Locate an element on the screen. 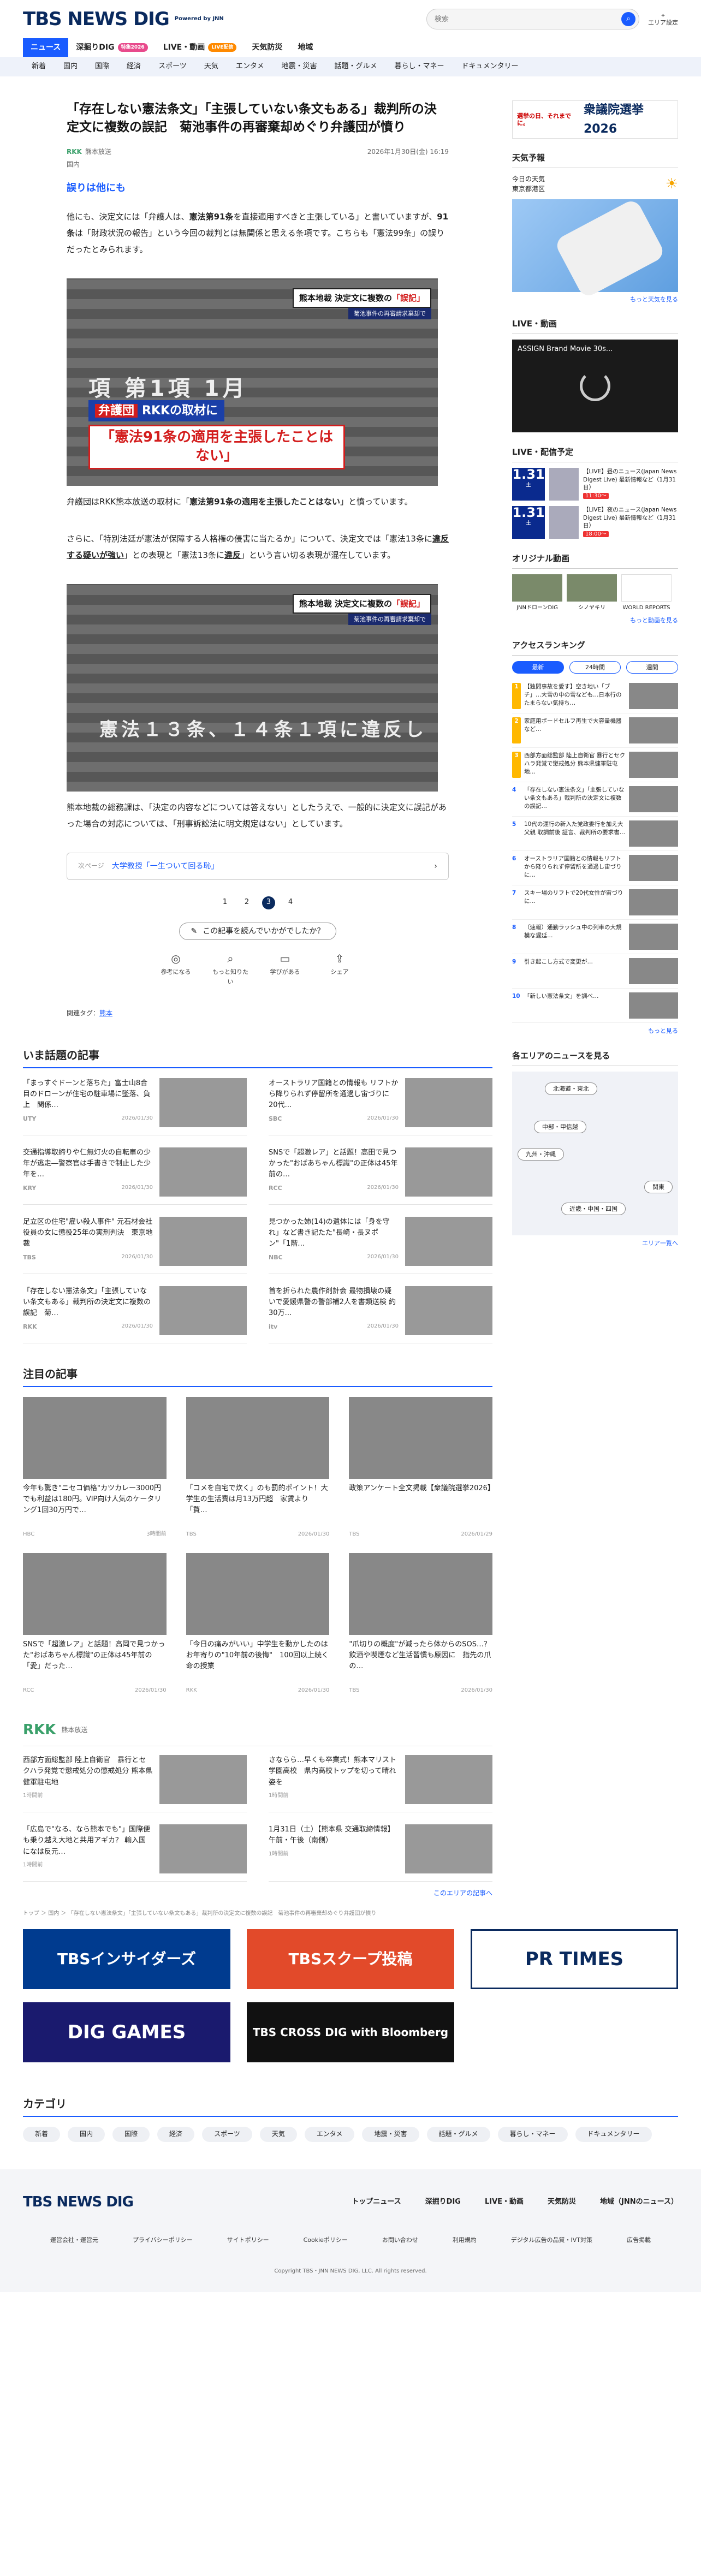 This screenshot has width=701, height=2576. category-chip: 国際 is located at coordinates (131, 2134).